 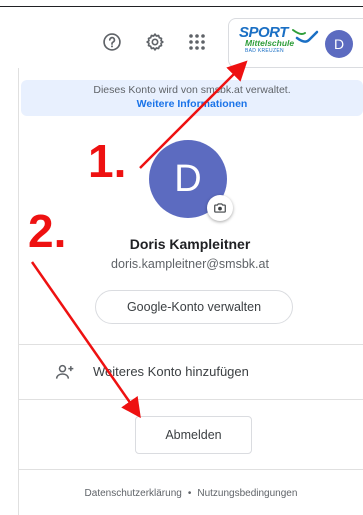 What do you see at coordinates (107, 161) in the screenshot?
I see `step-1-label: 1.` at bounding box center [107, 161].